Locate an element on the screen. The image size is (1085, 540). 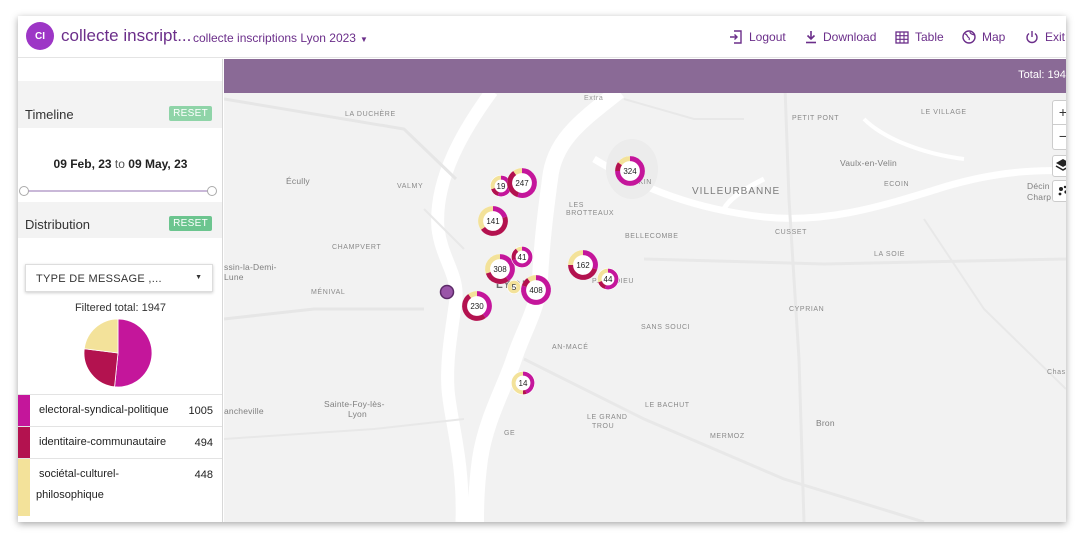
logout-button: Logout is located at coordinates (757, 37).